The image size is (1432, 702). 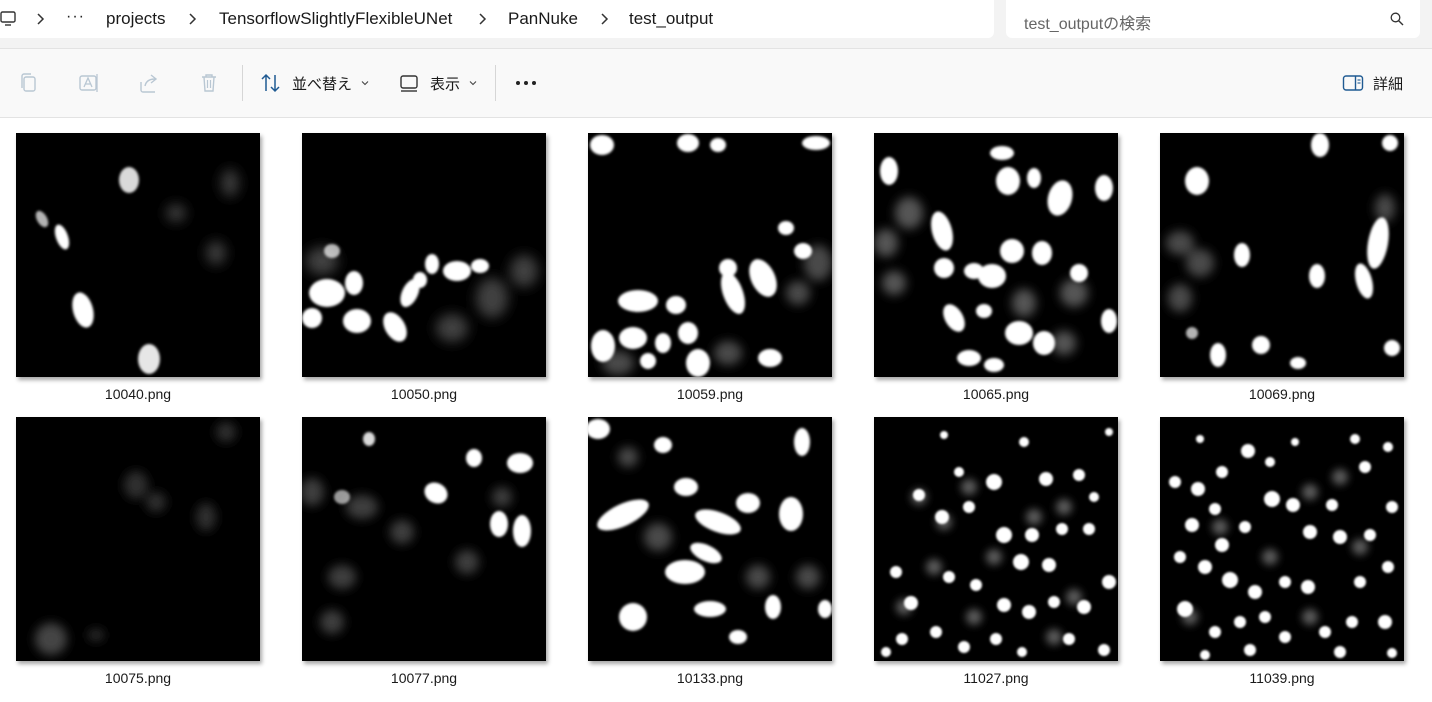 What do you see at coordinates (1388, 84) in the screenshot?
I see `details-label: 詳細` at bounding box center [1388, 84].